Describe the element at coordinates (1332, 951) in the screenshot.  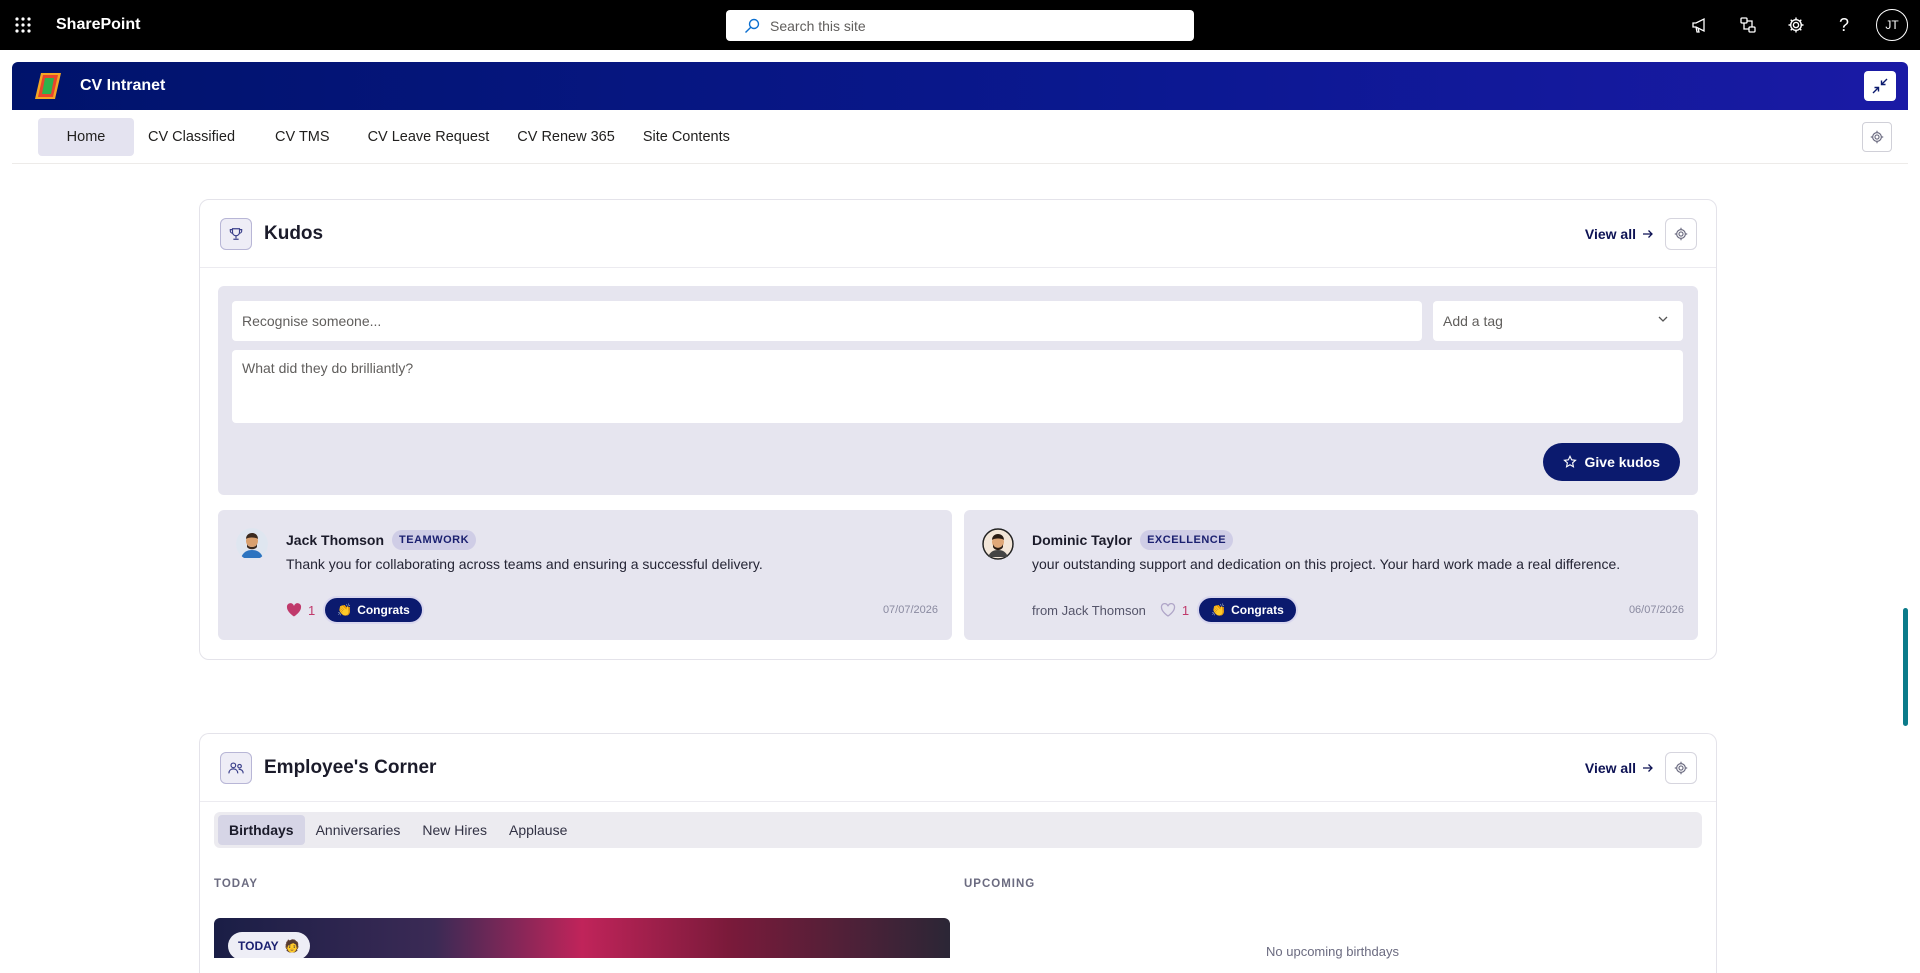
I see `no-upcoming-message: No upcoming birthdays` at that location.